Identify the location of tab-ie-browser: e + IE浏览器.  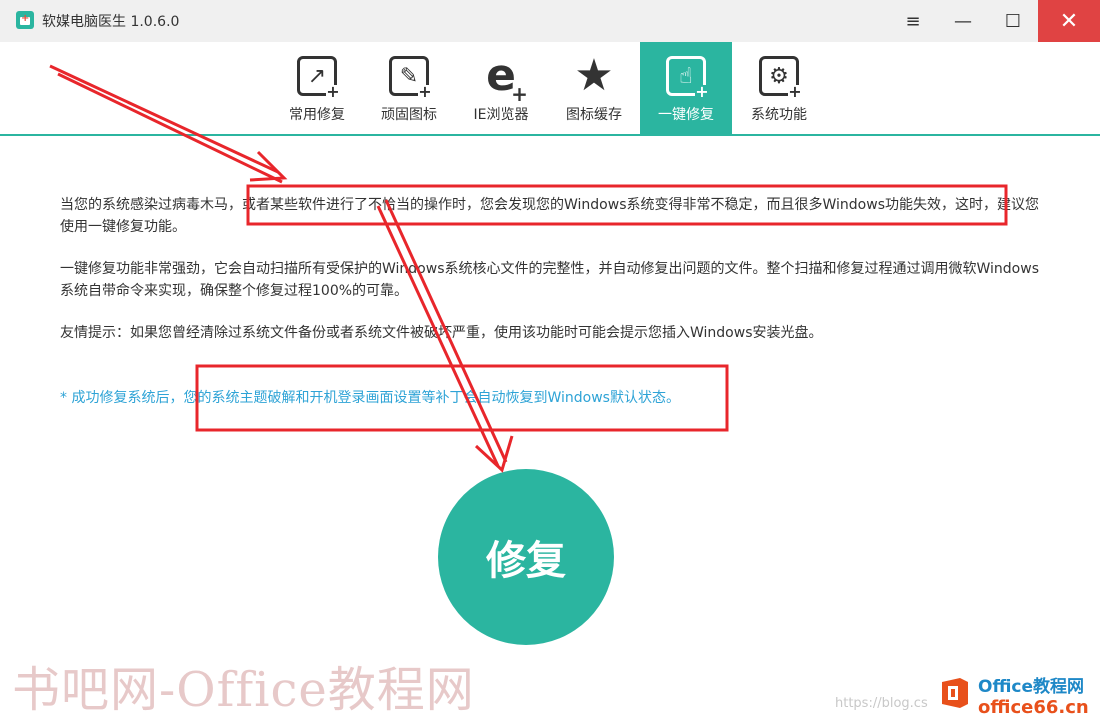
(501, 88).